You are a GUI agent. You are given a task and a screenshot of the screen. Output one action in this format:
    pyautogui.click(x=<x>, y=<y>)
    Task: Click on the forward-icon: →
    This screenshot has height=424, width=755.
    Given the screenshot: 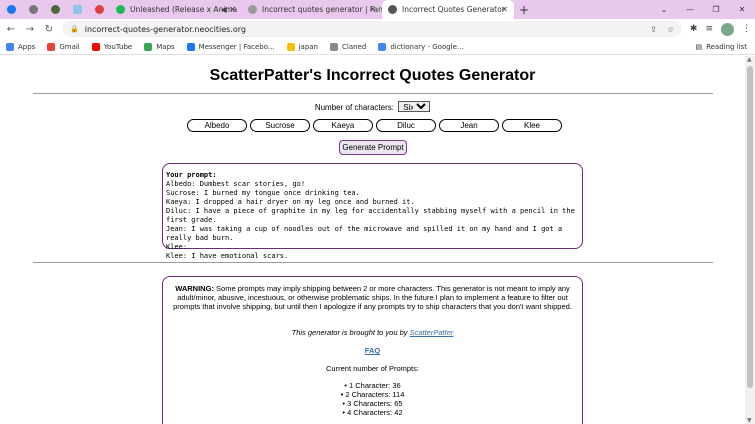 What is the action you would take?
    pyautogui.click(x=30, y=29)
    